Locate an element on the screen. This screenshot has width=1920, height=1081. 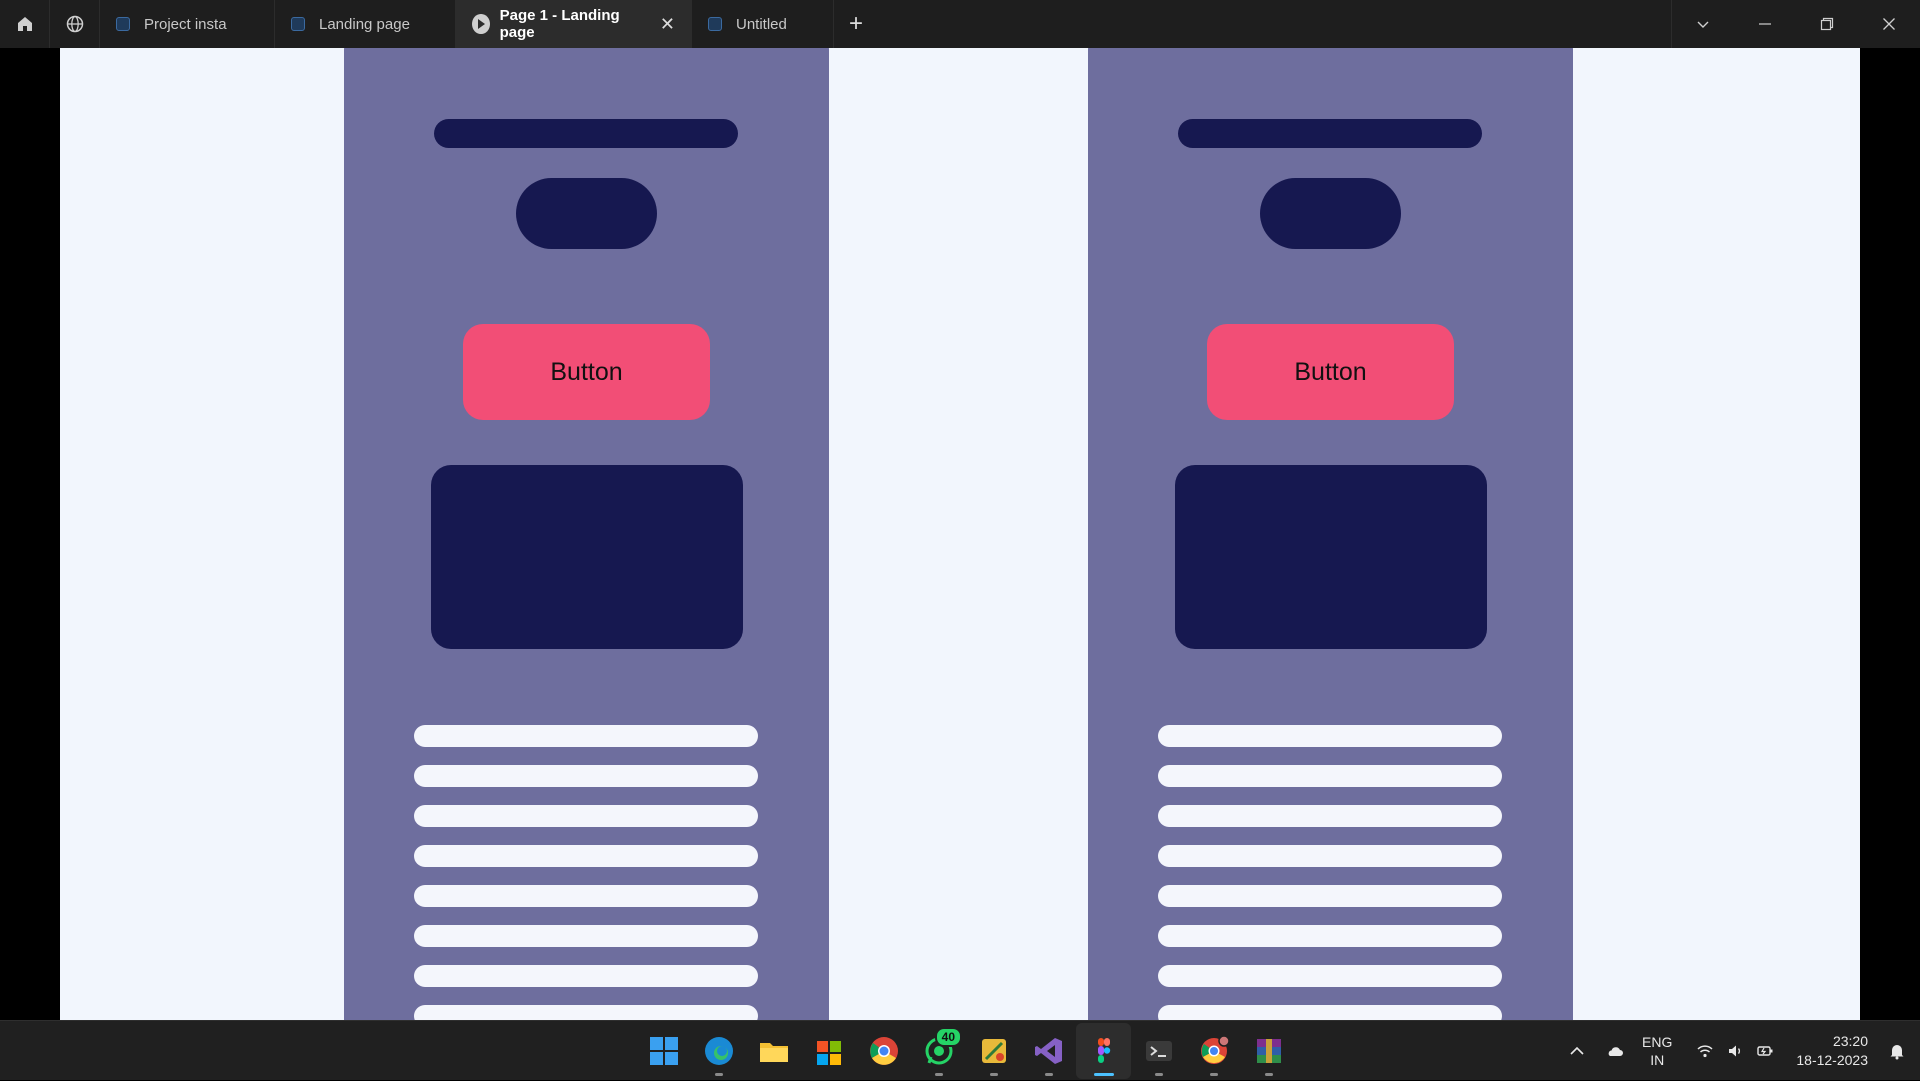
window-controls is located at coordinates (1795, 24).